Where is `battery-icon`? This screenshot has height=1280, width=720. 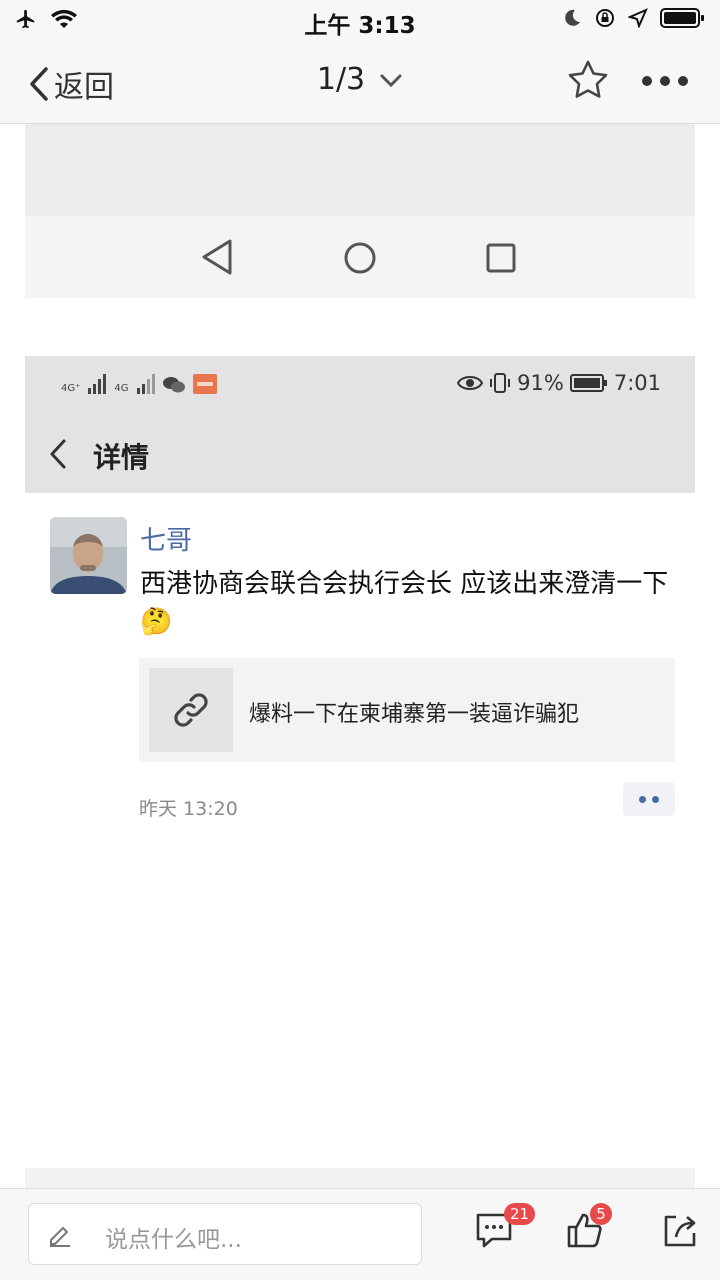
battery-icon is located at coordinates (682, 18).